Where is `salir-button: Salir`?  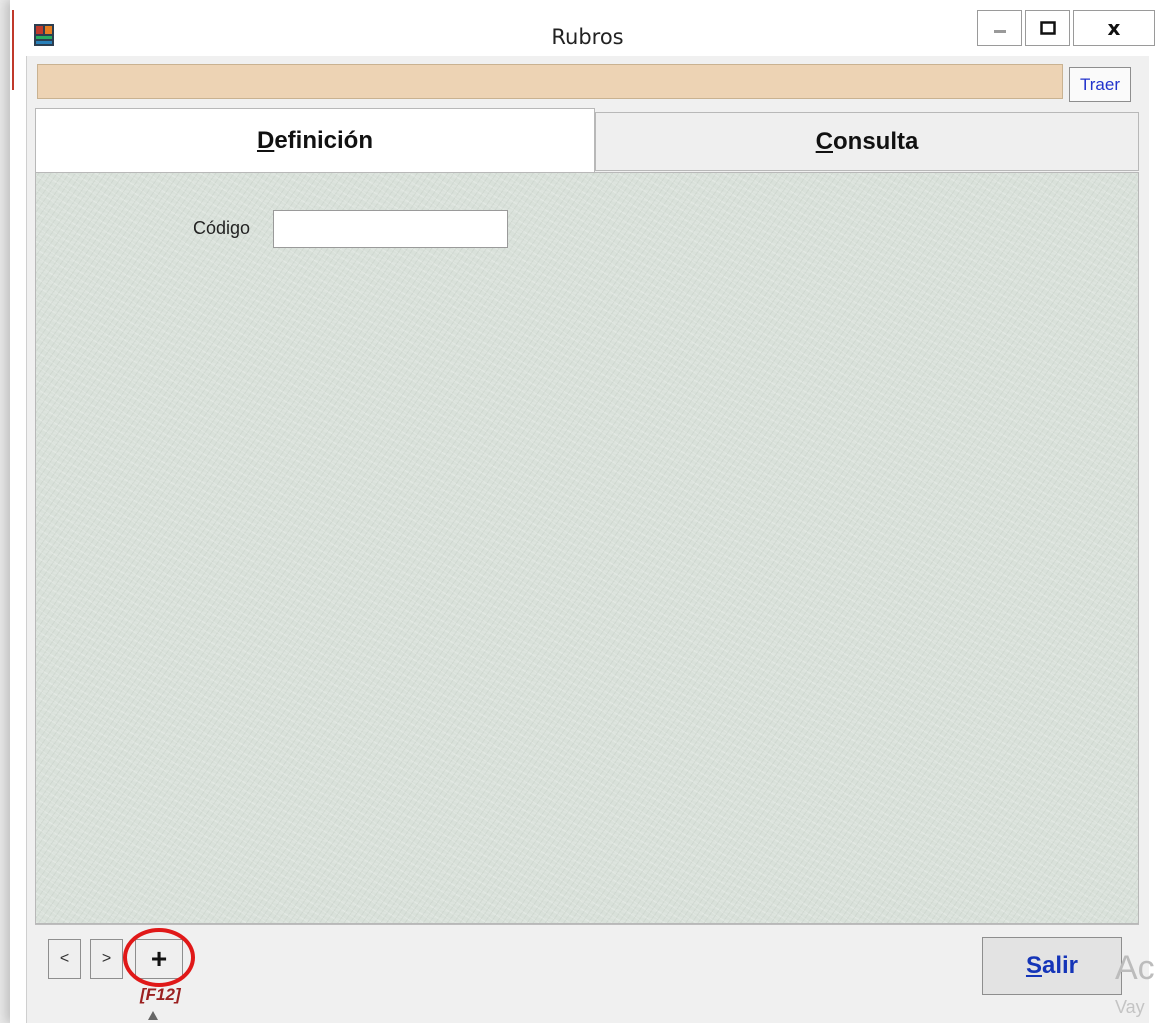 salir-button: Salir is located at coordinates (1052, 966).